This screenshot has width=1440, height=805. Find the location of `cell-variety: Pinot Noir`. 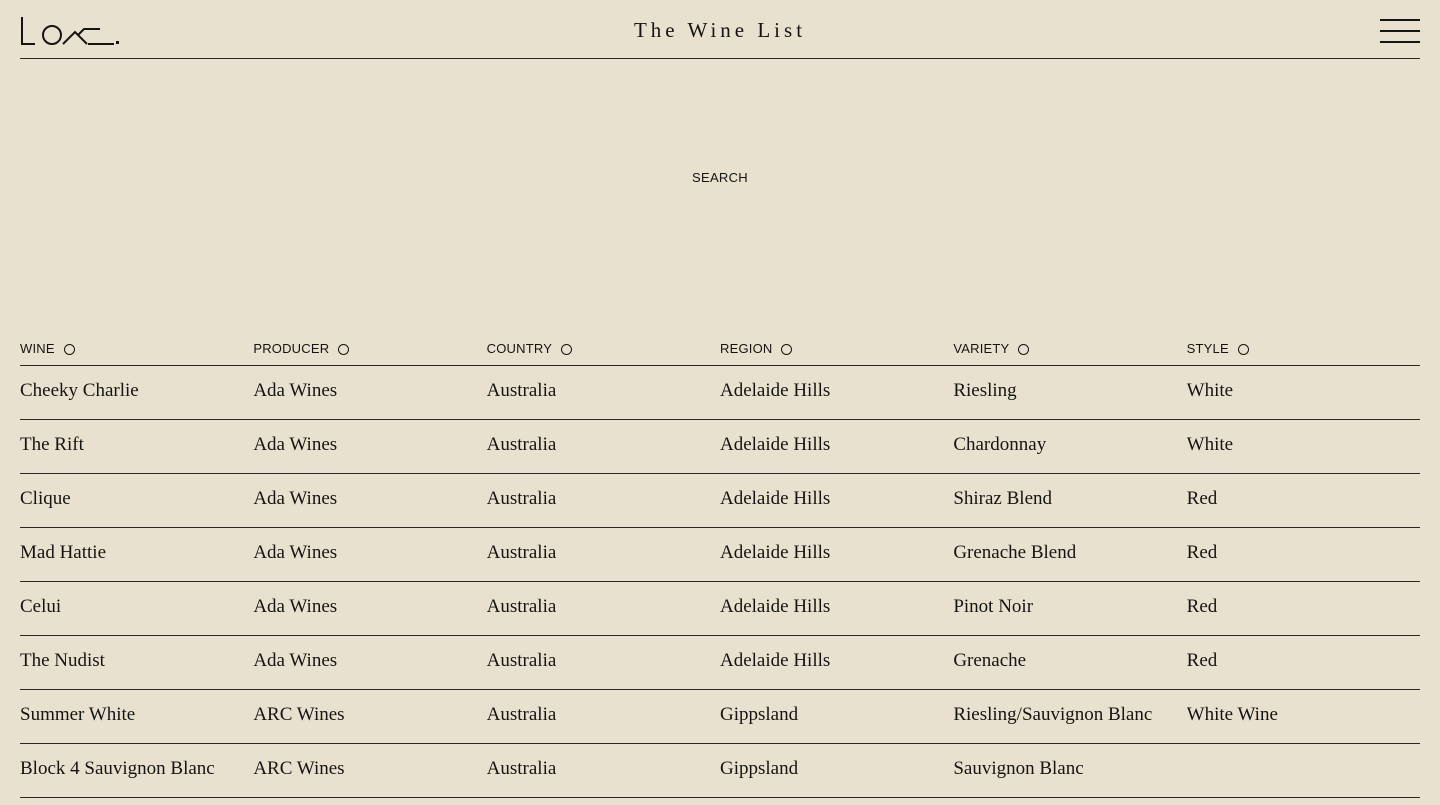

cell-variety: Pinot Noir is located at coordinates (993, 606).